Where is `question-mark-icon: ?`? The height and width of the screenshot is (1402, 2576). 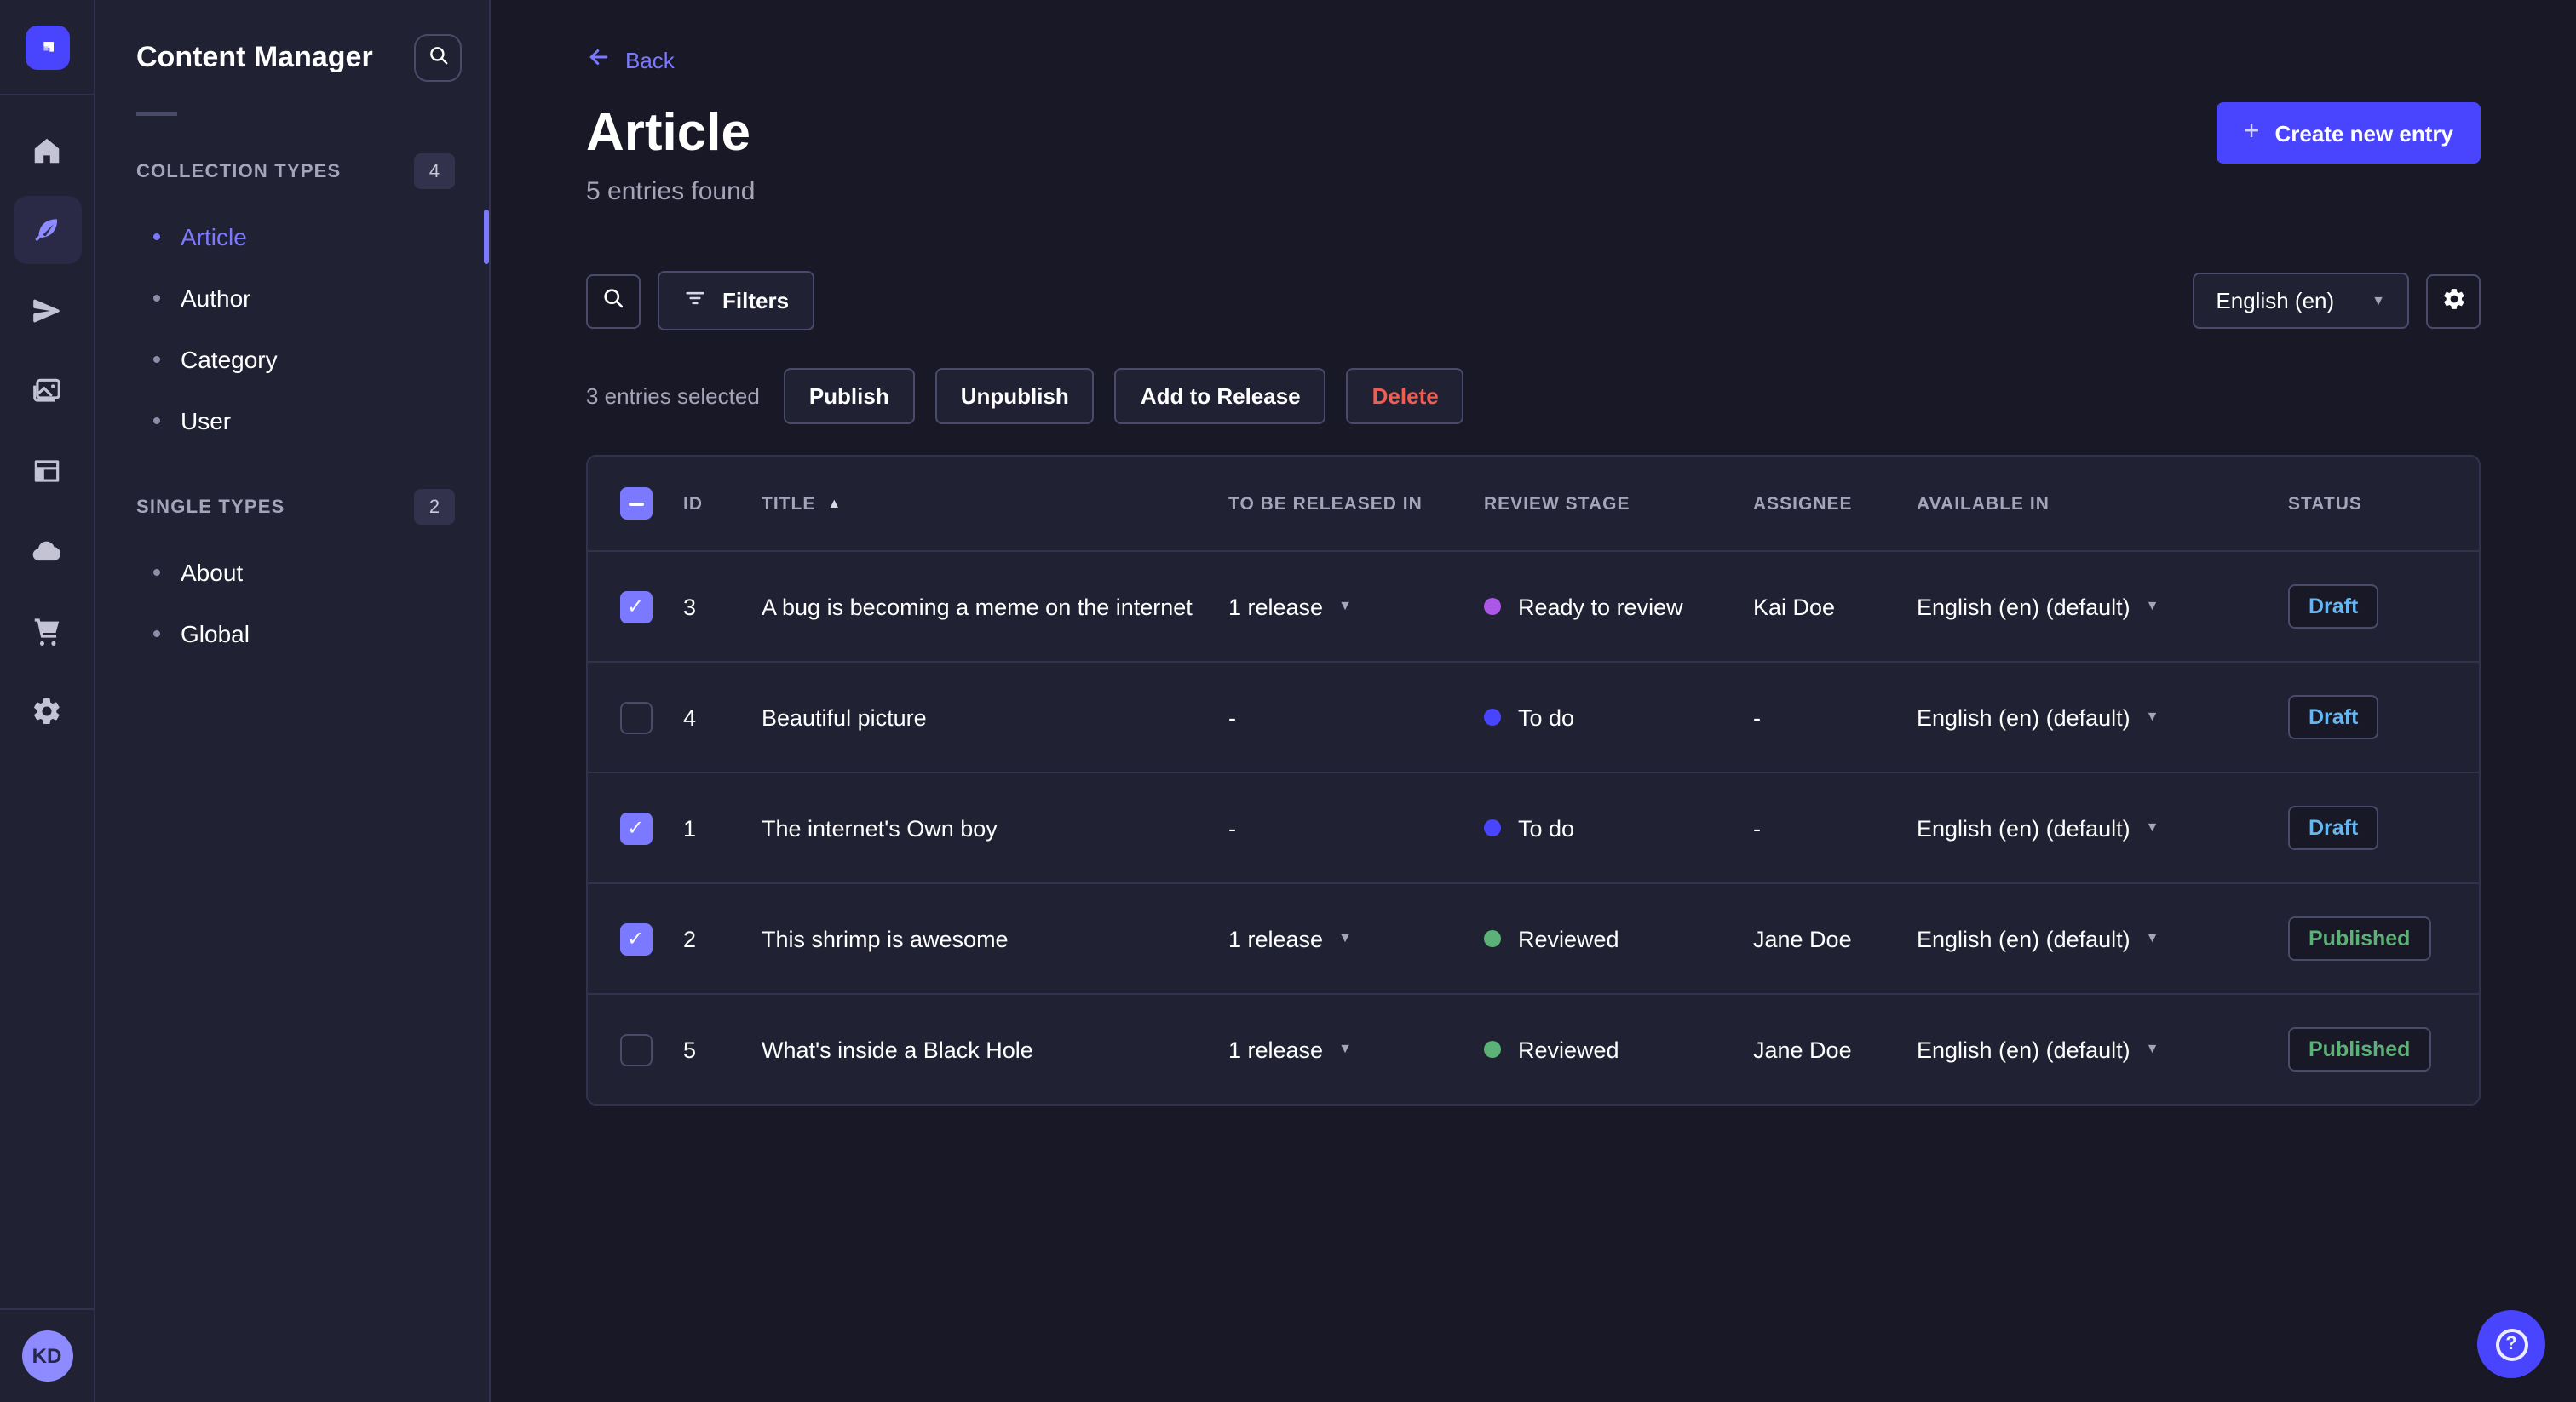
question-mark-icon: ? is located at coordinates (2511, 1344).